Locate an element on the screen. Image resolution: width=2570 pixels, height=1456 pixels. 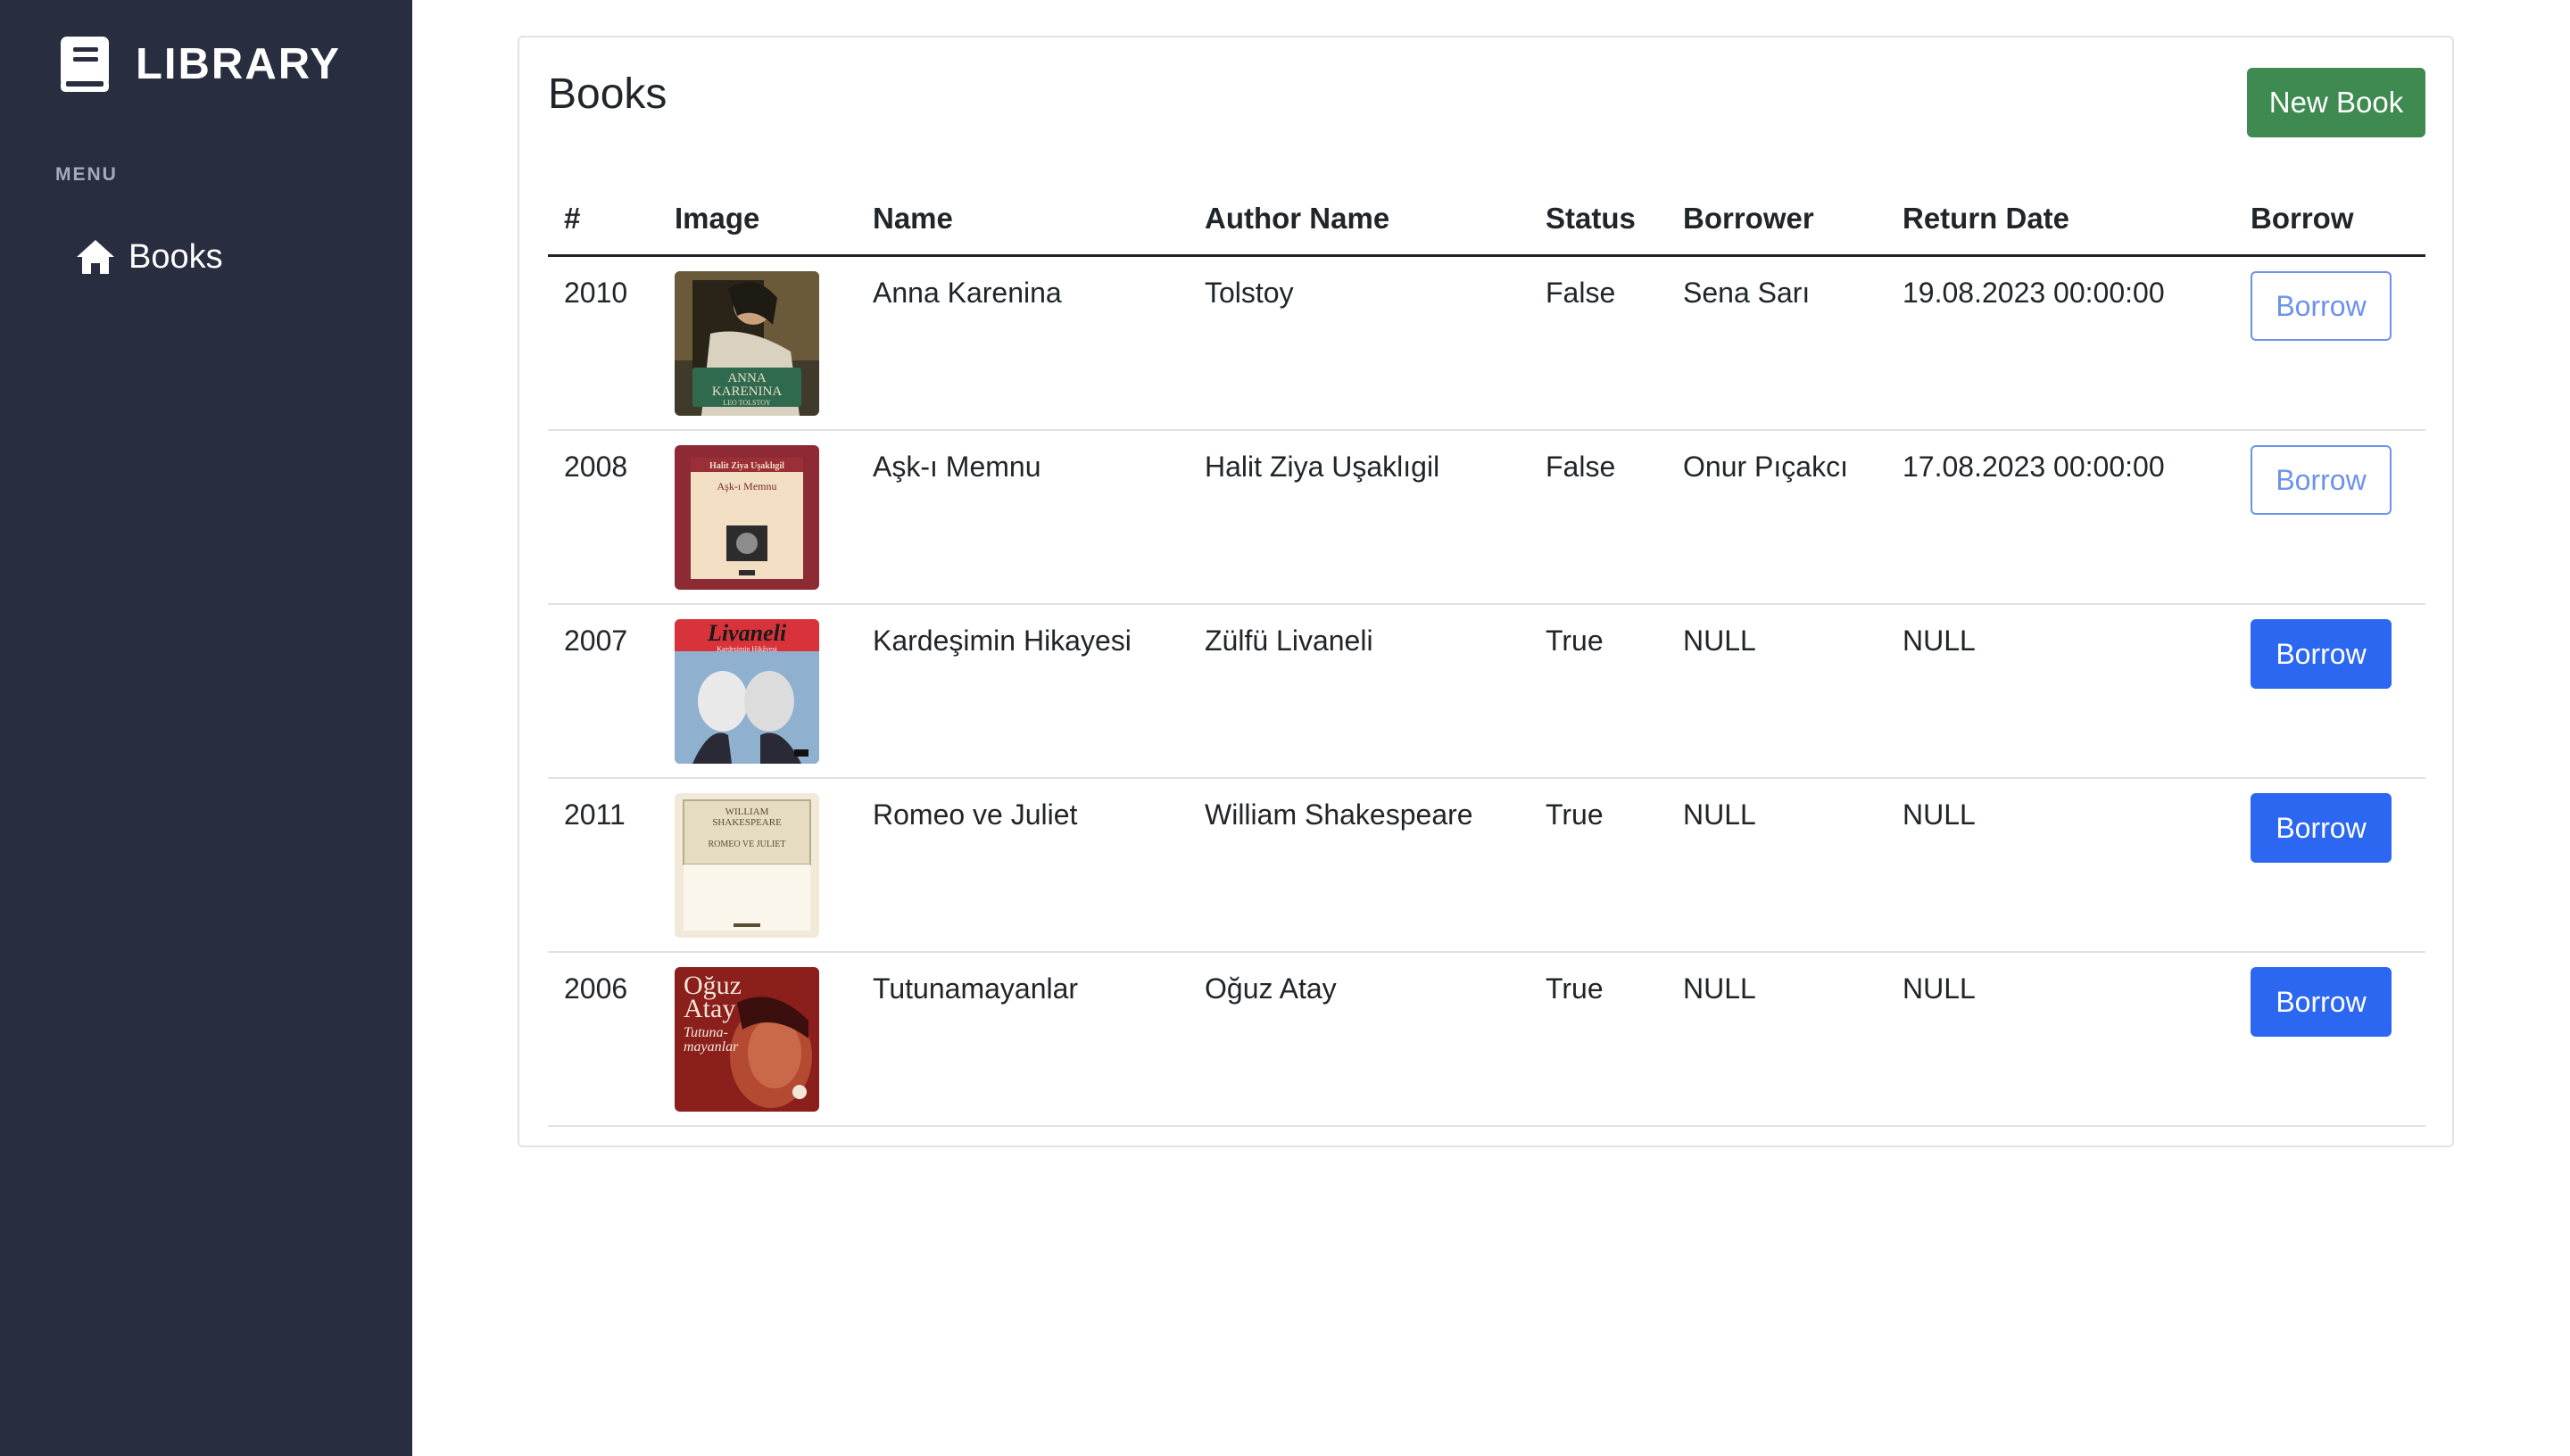
anna-karenina-cover: ANNA KARENINA LEO TOLSTOY is located at coordinates (747, 344).